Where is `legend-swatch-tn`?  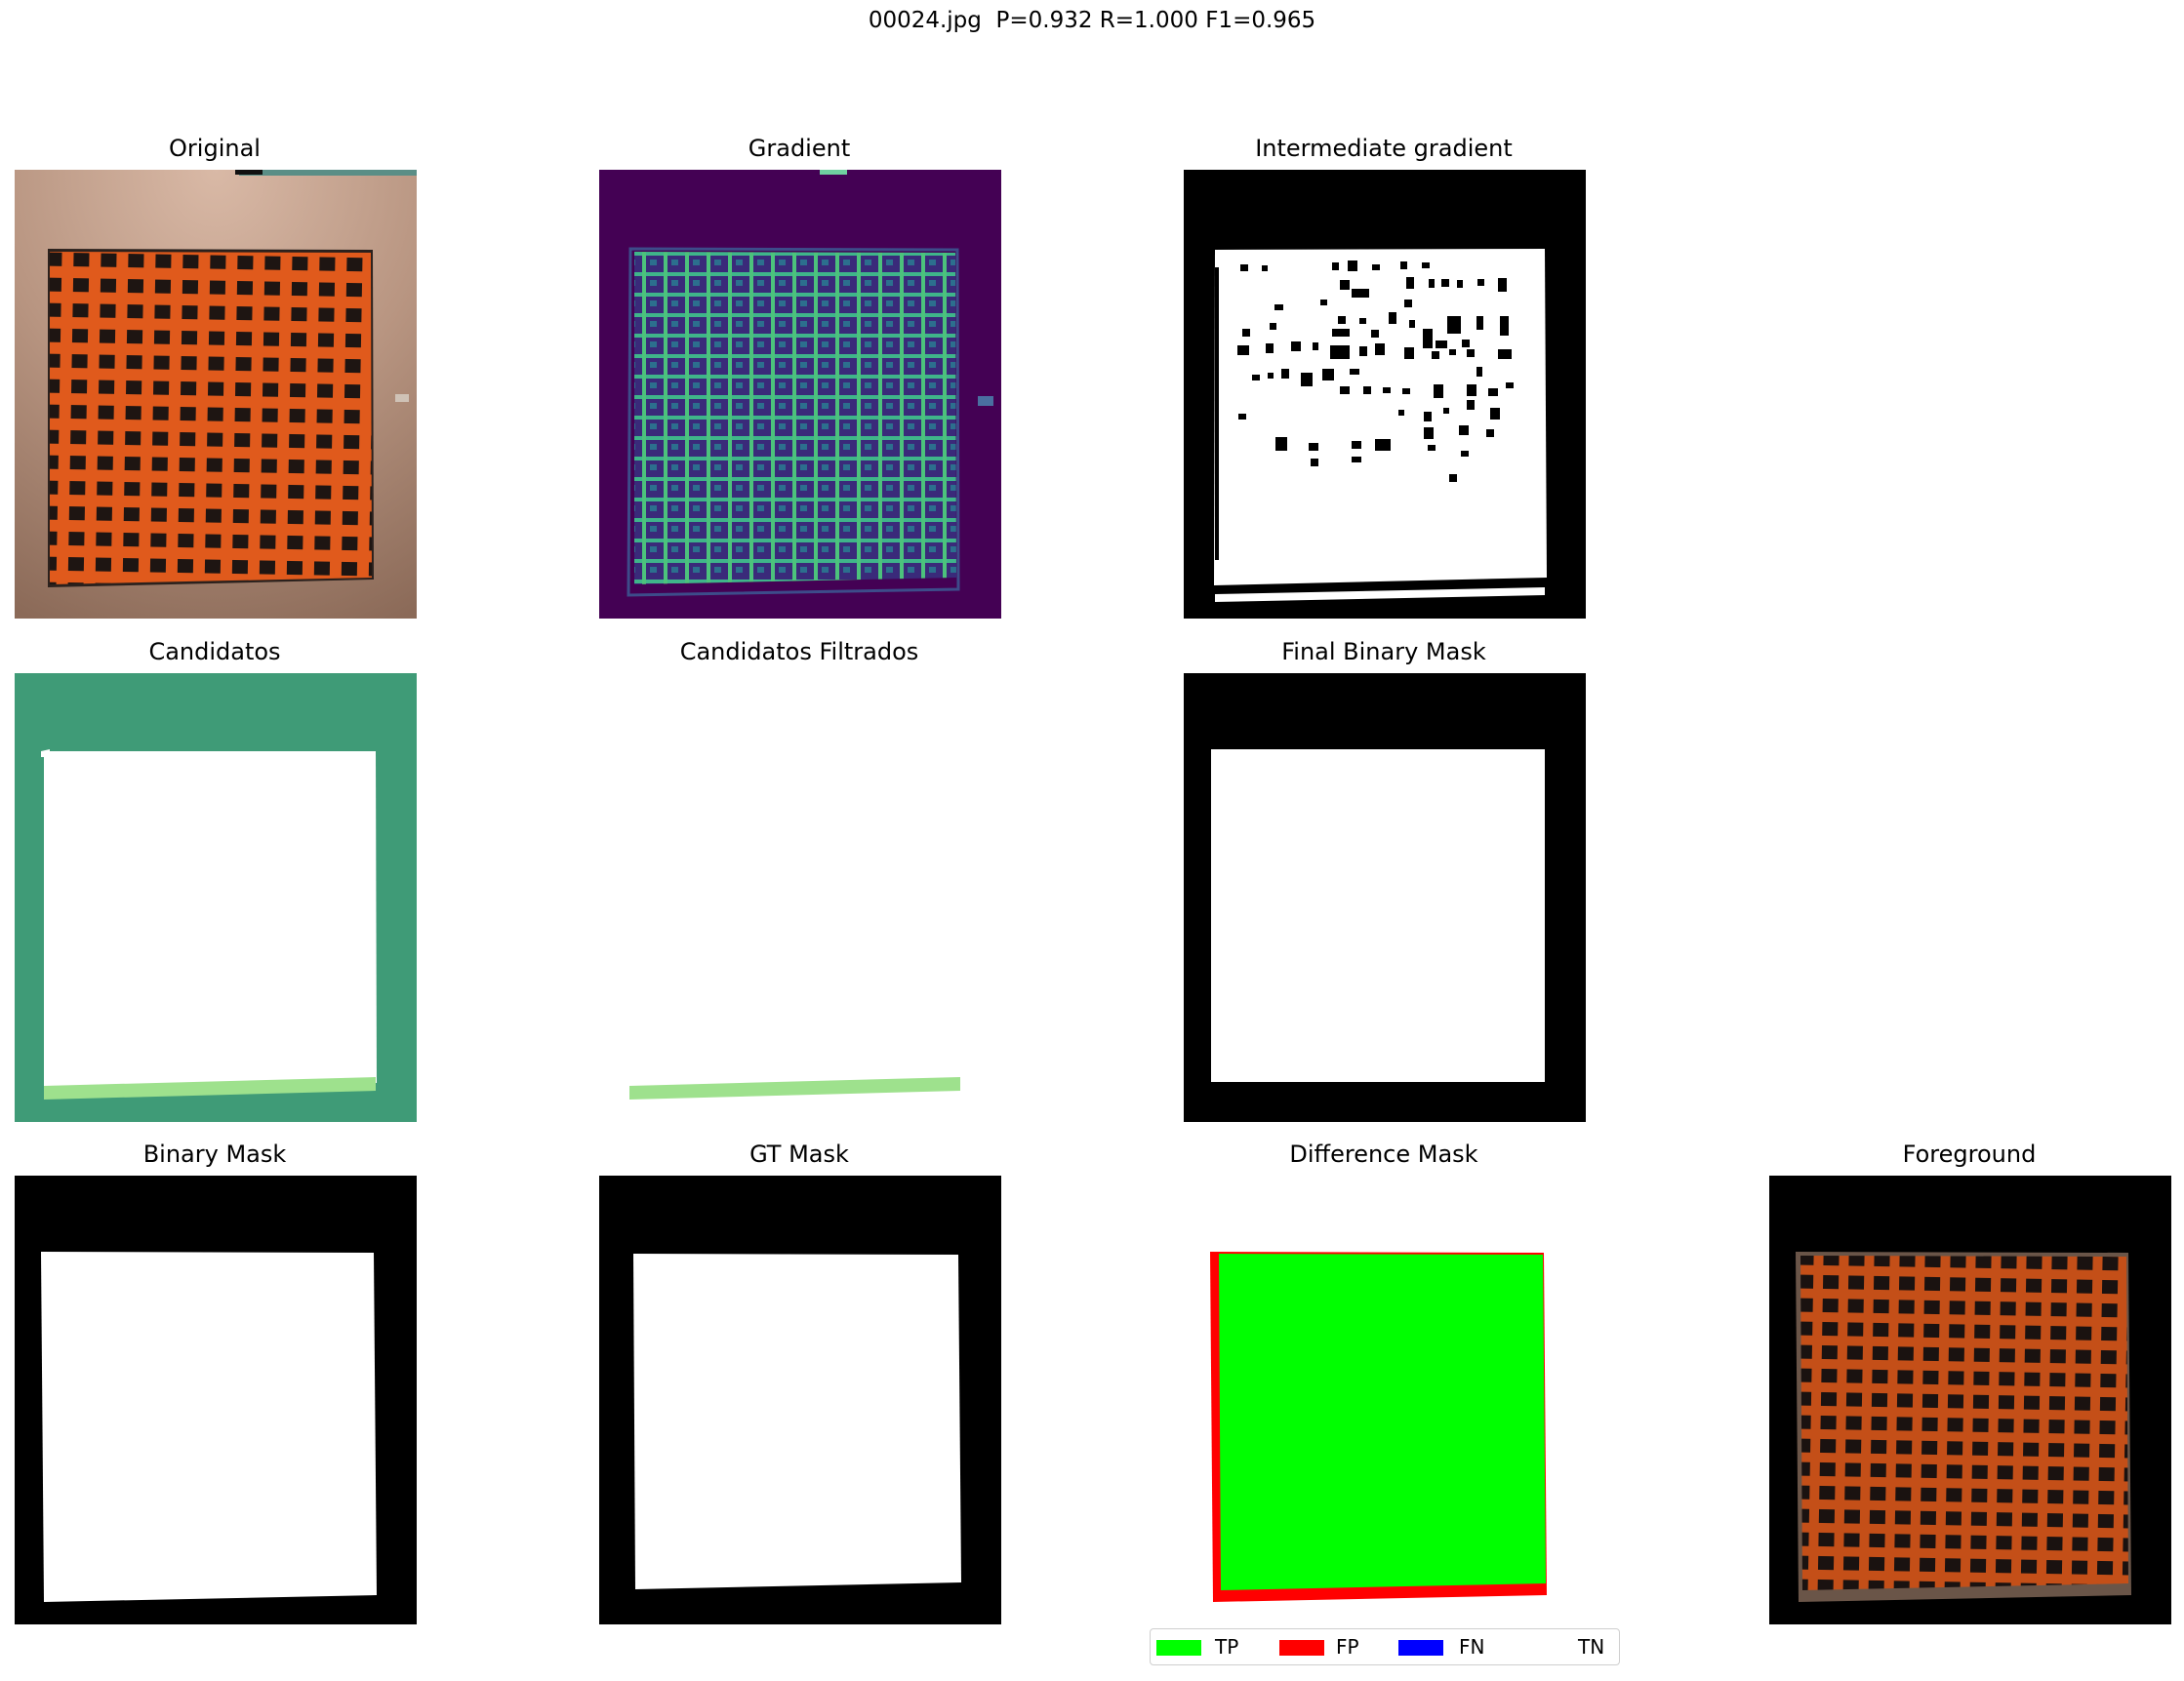 legend-swatch-tn is located at coordinates (1543, 1648).